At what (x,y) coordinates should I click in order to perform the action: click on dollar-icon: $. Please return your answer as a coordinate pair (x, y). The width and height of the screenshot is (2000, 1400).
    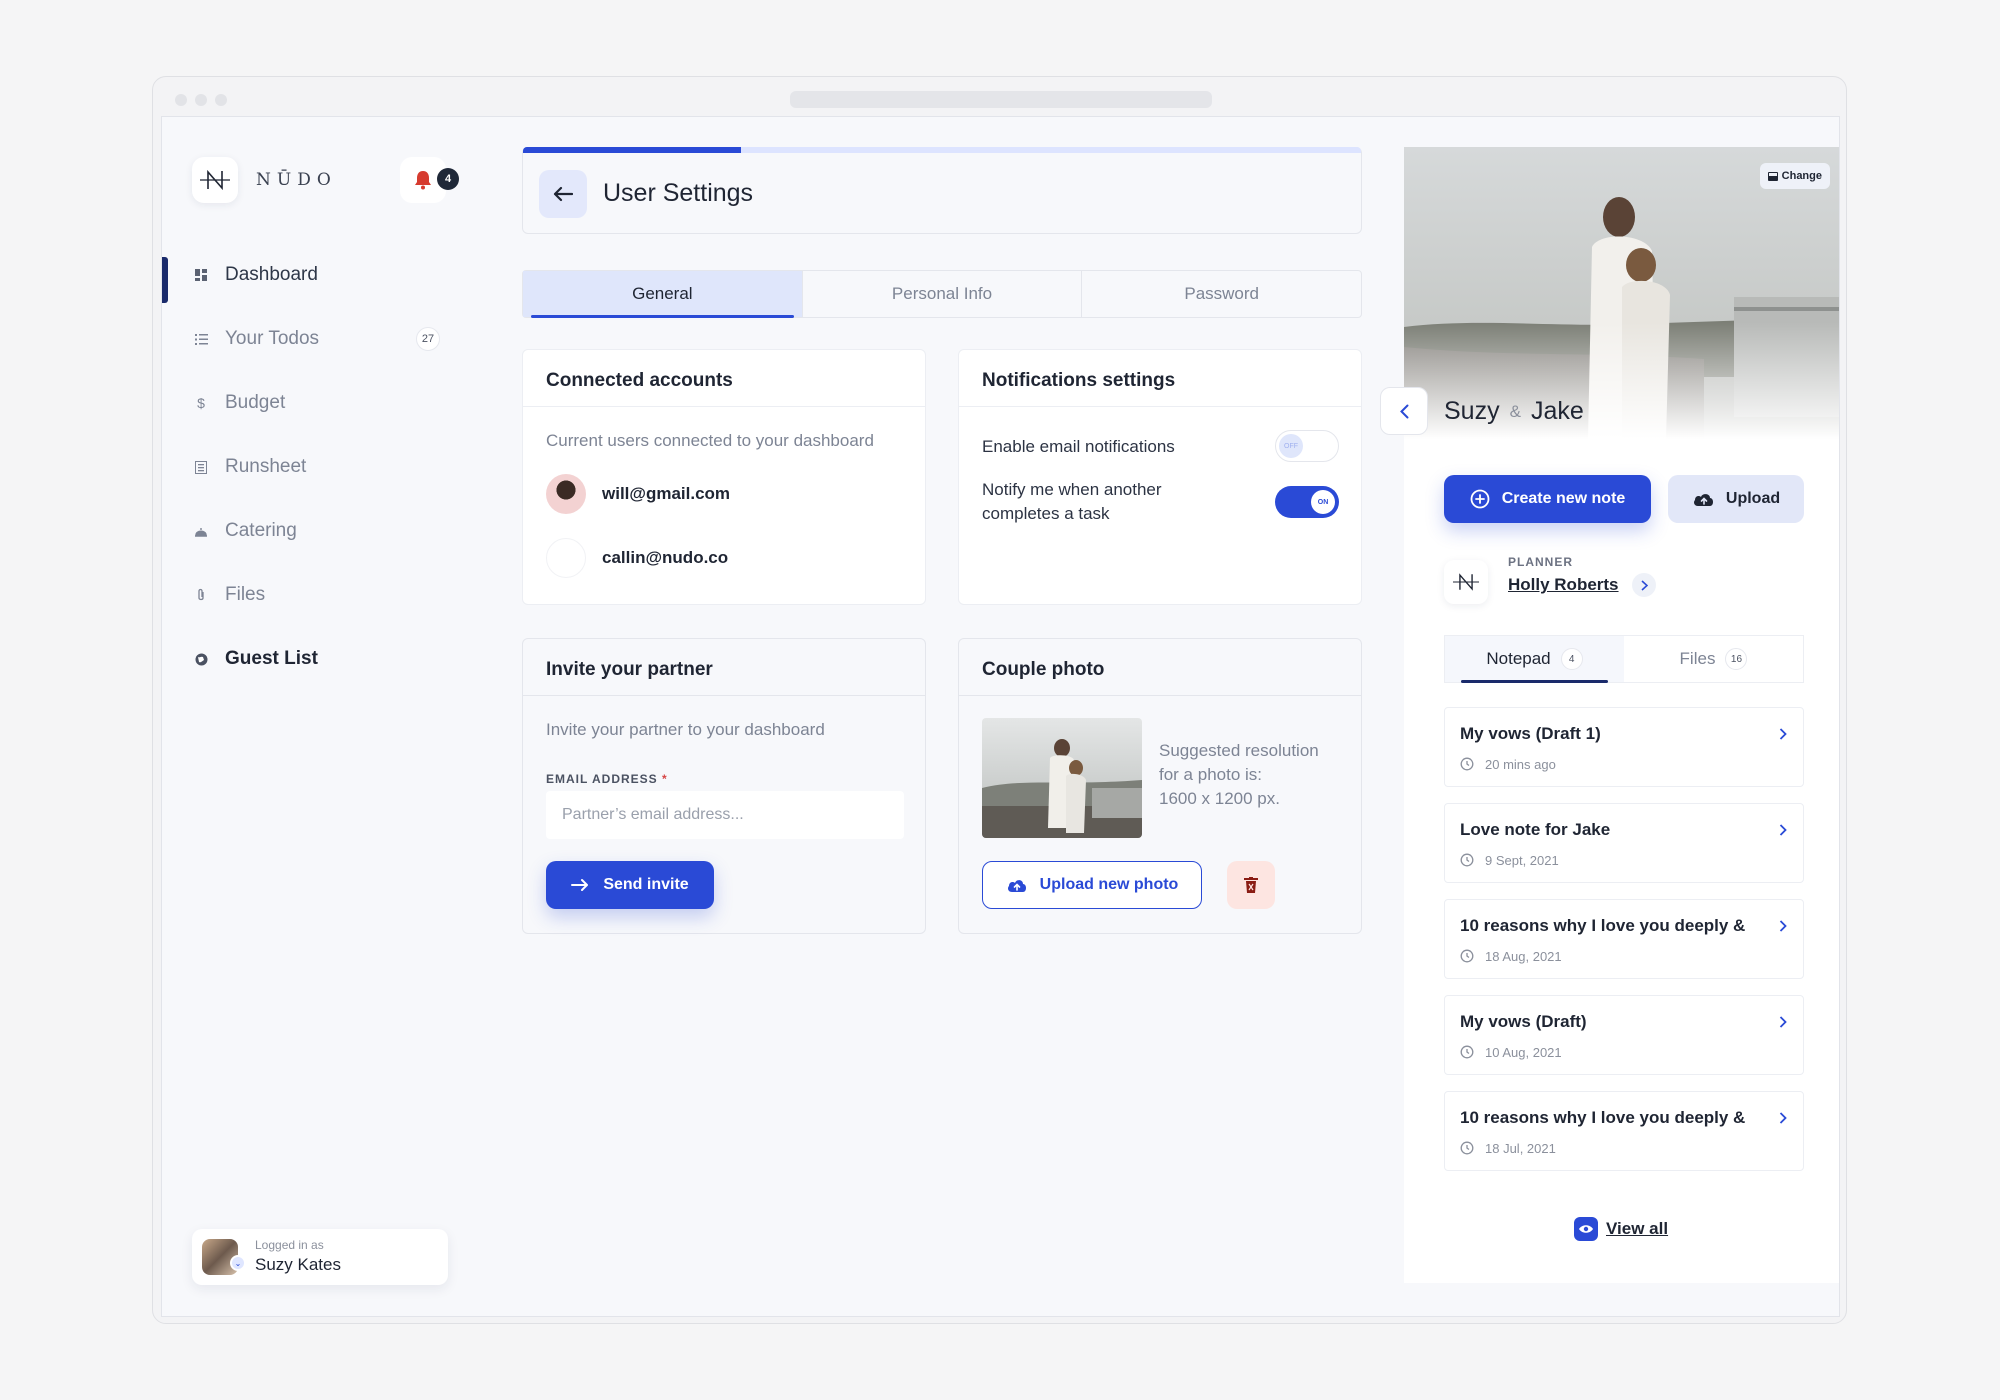
    Looking at the image, I should click on (201, 403).